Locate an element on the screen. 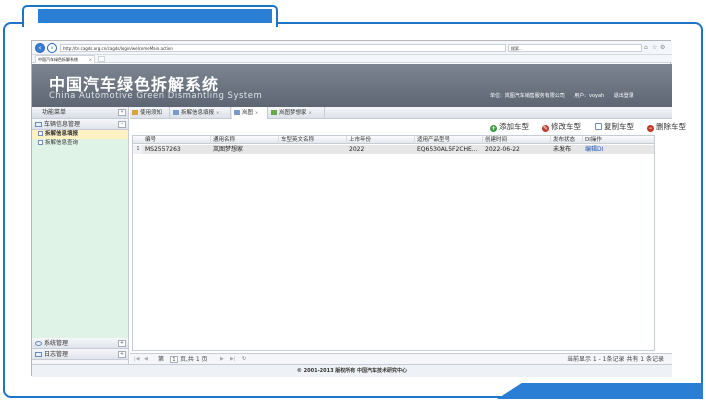 The image size is (706, 402). user-value: voyah is located at coordinates (596, 96).